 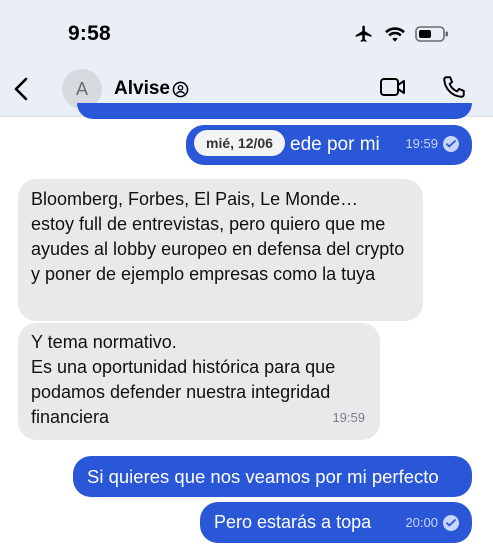 I want to click on message-bubble-outgoing: Pero estarás a topa 20:00, so click(x=336, y=522).